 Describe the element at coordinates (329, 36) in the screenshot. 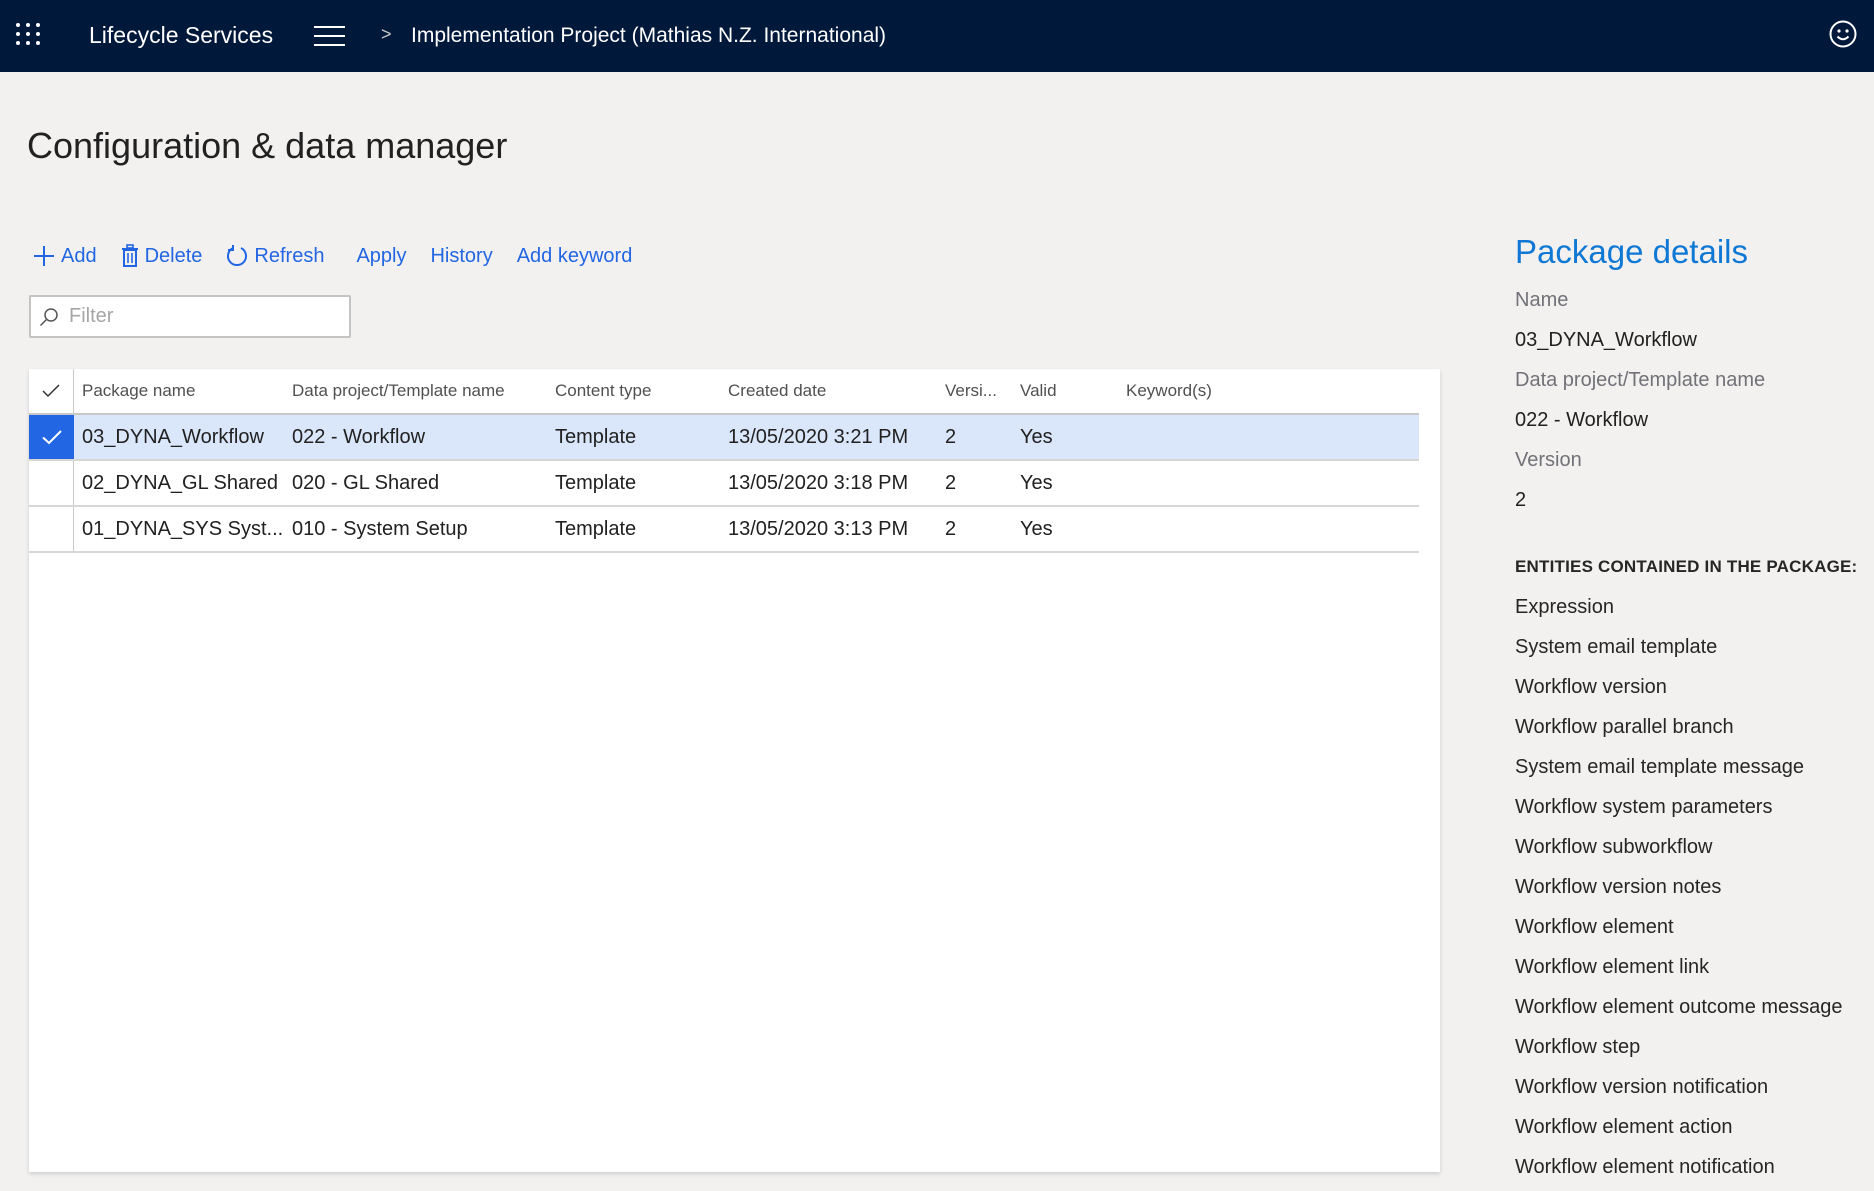

I see `hamburger-menu-icon` at that location.